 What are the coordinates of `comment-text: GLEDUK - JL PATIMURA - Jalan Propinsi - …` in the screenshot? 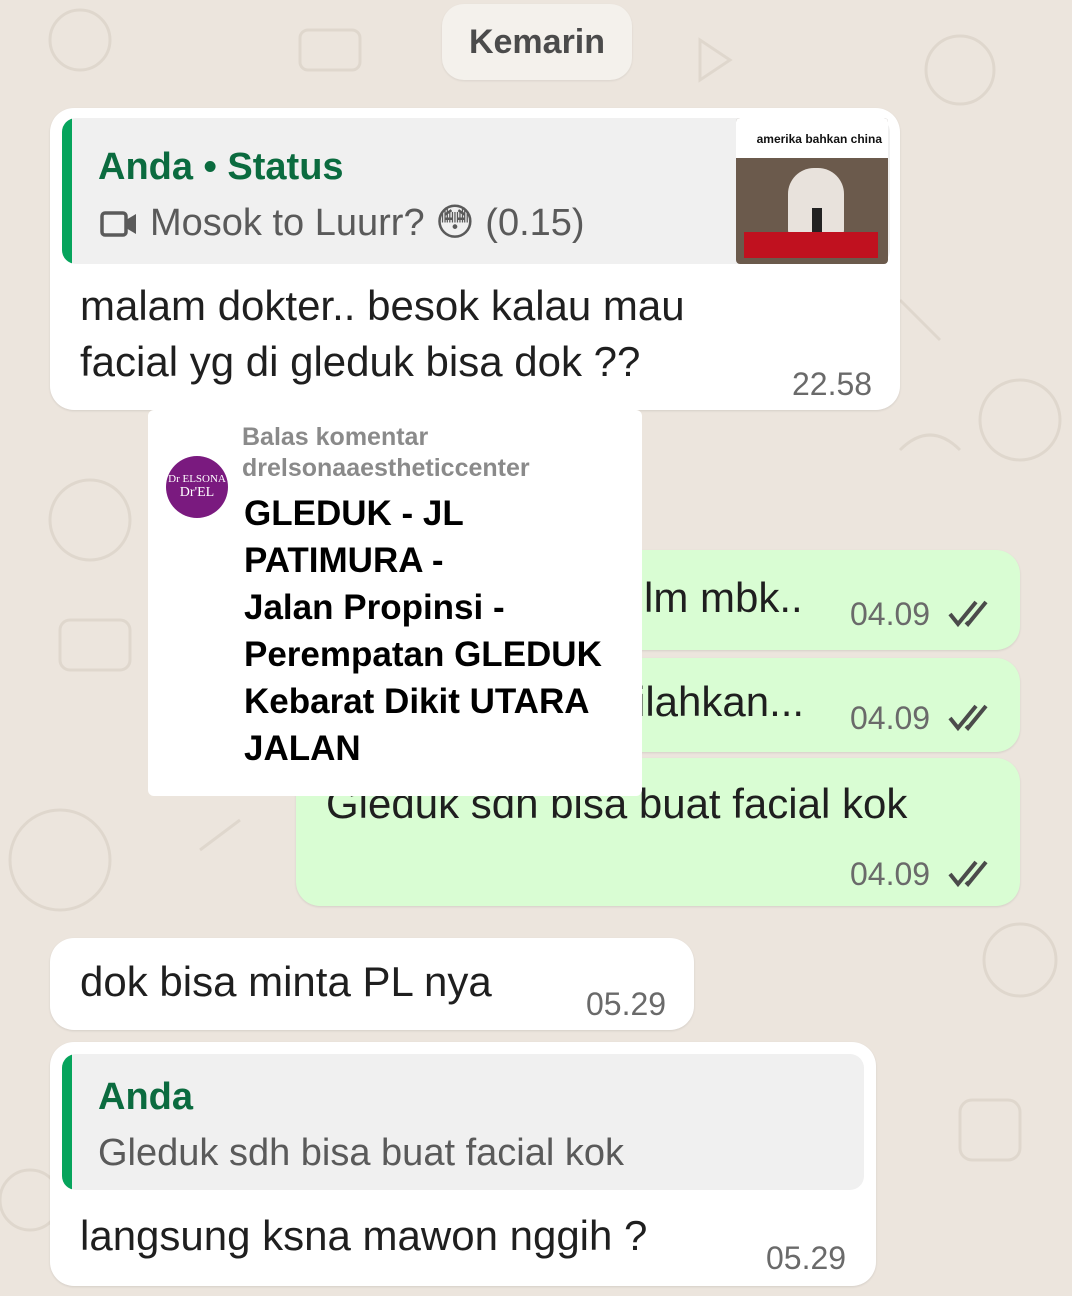 It's located at (439, 631).